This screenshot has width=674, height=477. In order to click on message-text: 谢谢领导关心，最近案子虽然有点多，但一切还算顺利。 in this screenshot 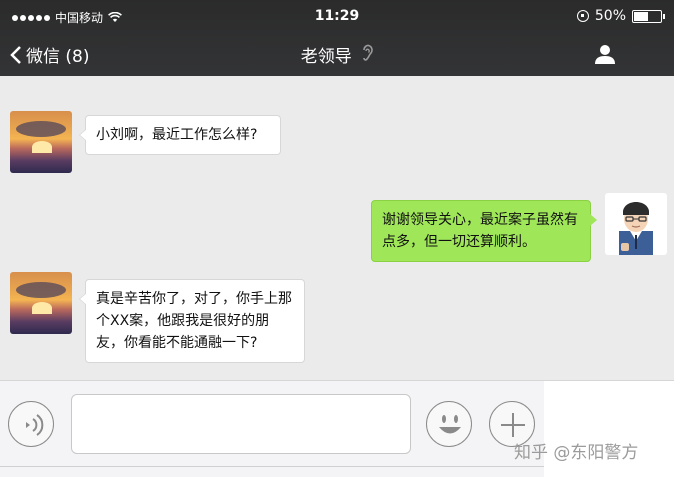, I will do `click(480, 231)`.